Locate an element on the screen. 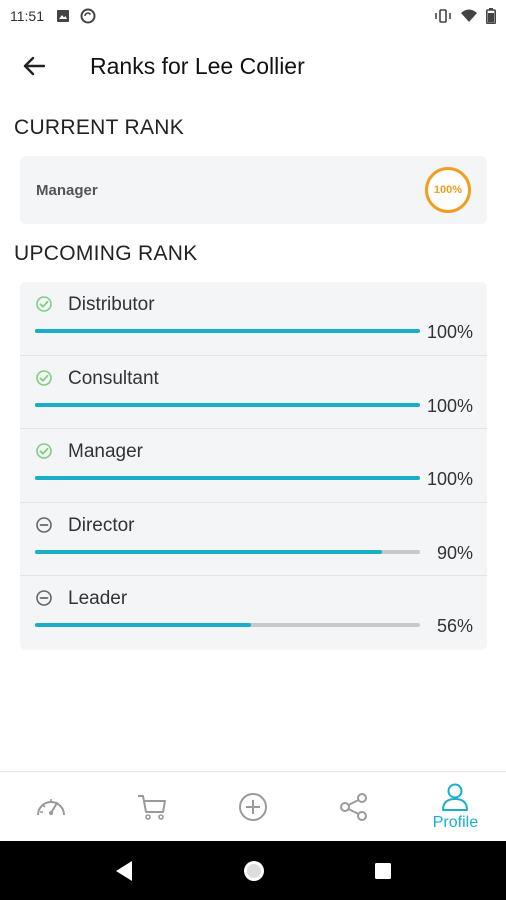 The height and width of the screenshot is (900, 506). current-rank-progress-label: 100% is located at coordinates (448, 190).